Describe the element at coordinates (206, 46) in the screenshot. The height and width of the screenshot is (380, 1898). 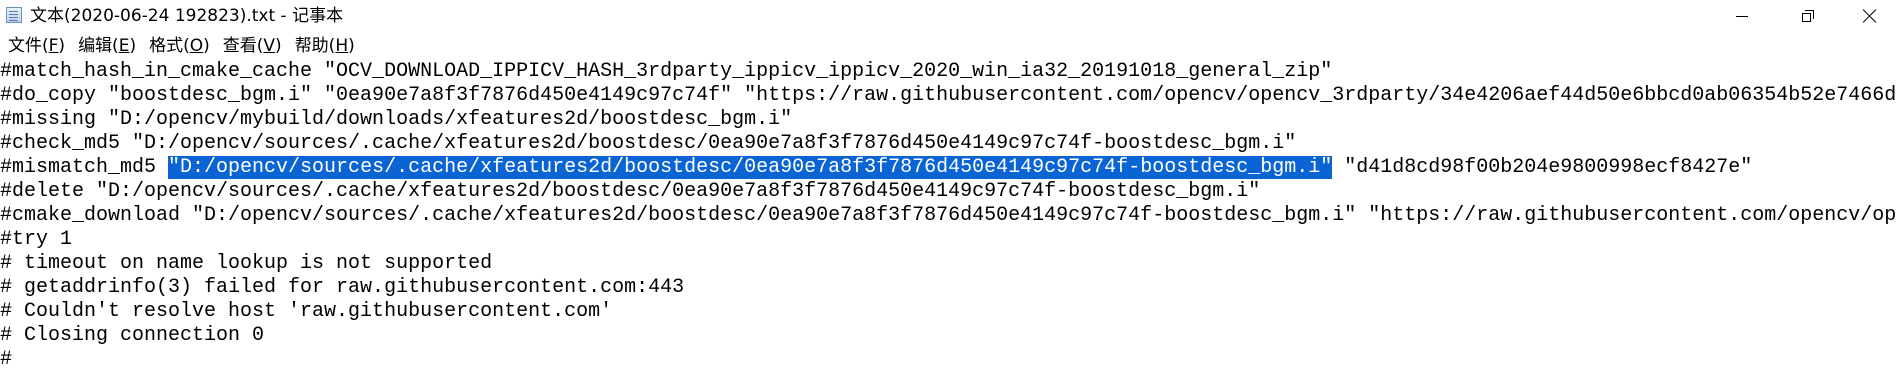
I see `menu-format-suffix: )` at that location.